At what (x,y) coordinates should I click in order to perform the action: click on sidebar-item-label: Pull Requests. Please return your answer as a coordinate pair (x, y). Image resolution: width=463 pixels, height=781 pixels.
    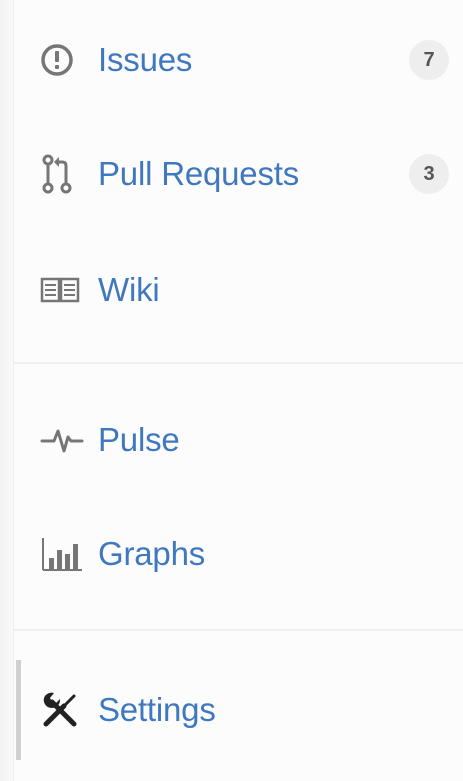
    Looking at the image, I should click on (199, 173).